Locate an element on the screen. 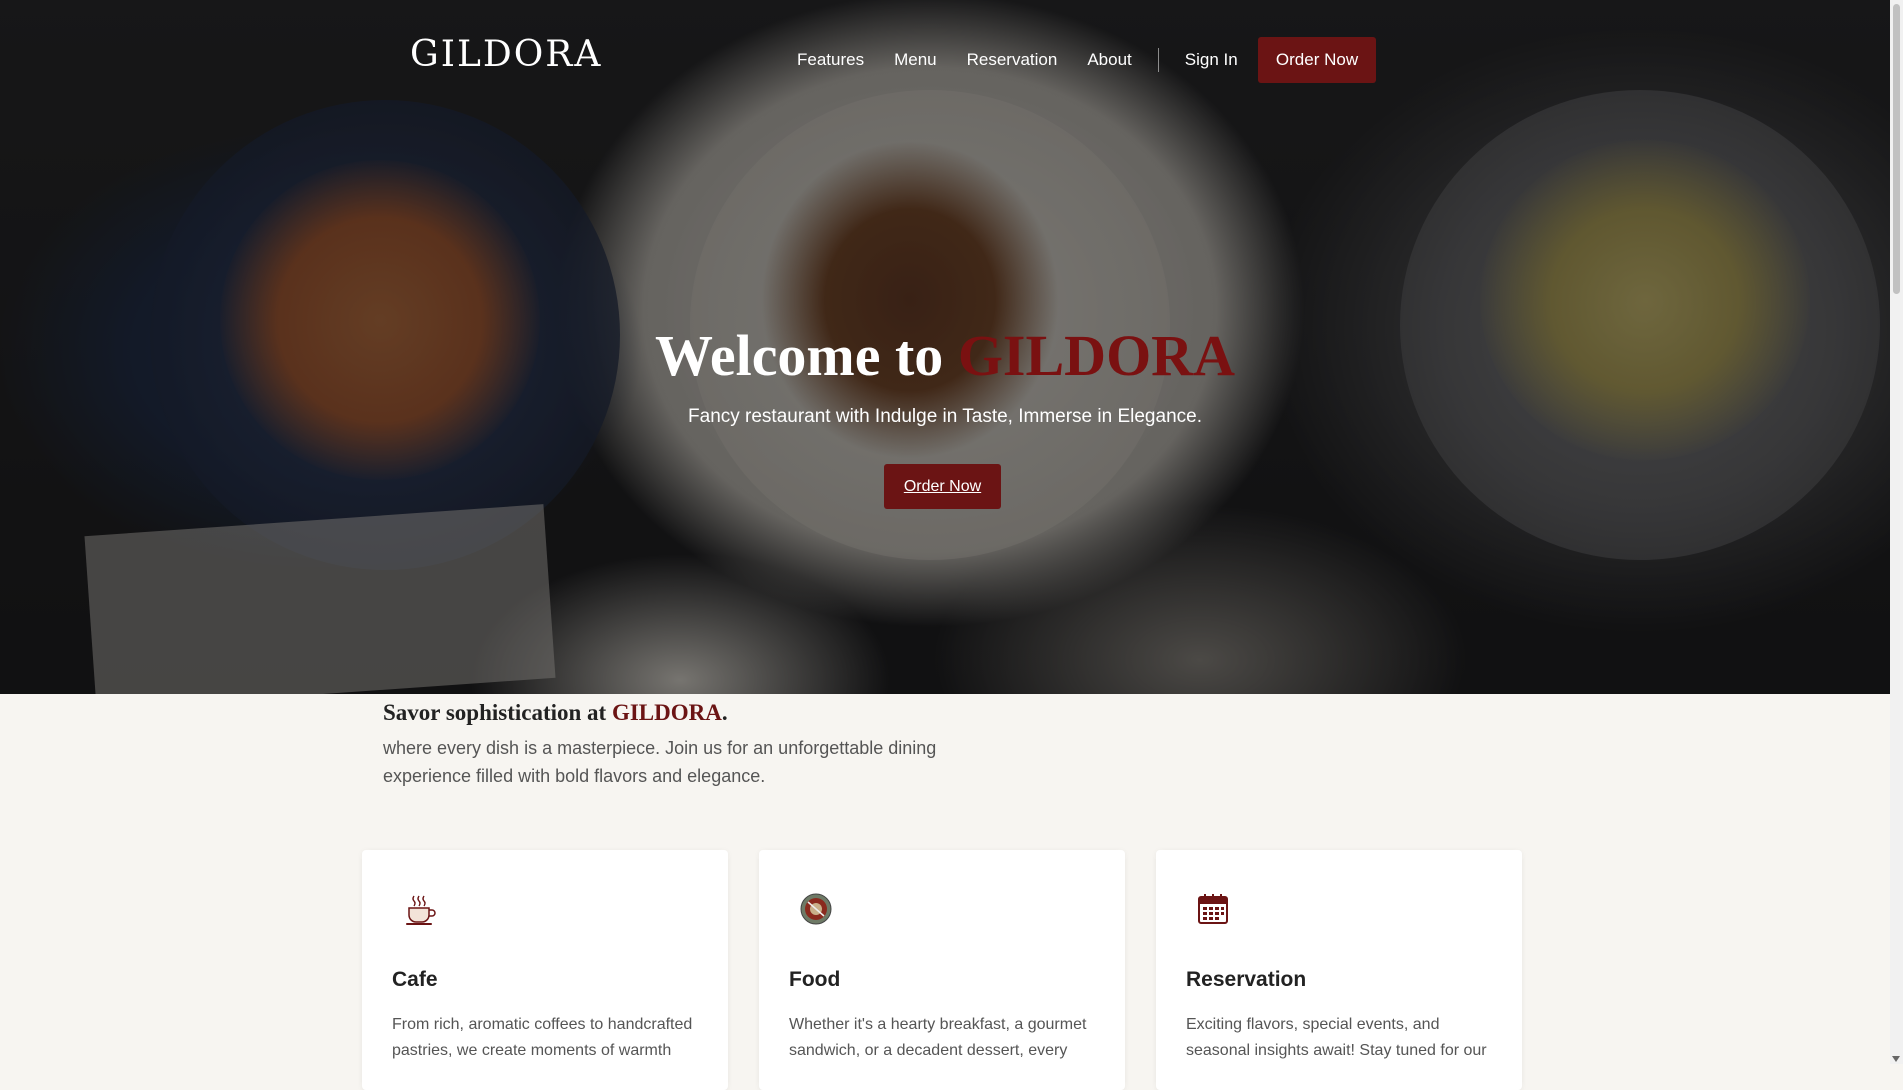  calendar-icon is located at coordinates (1213, 909).